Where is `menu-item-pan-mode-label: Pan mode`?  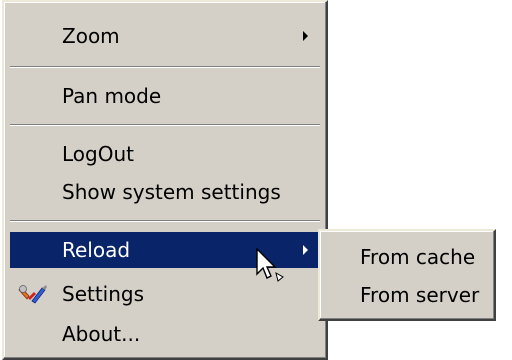
menu-item-pan-mode-label: Pan mode is located at coordinates (112, 96).